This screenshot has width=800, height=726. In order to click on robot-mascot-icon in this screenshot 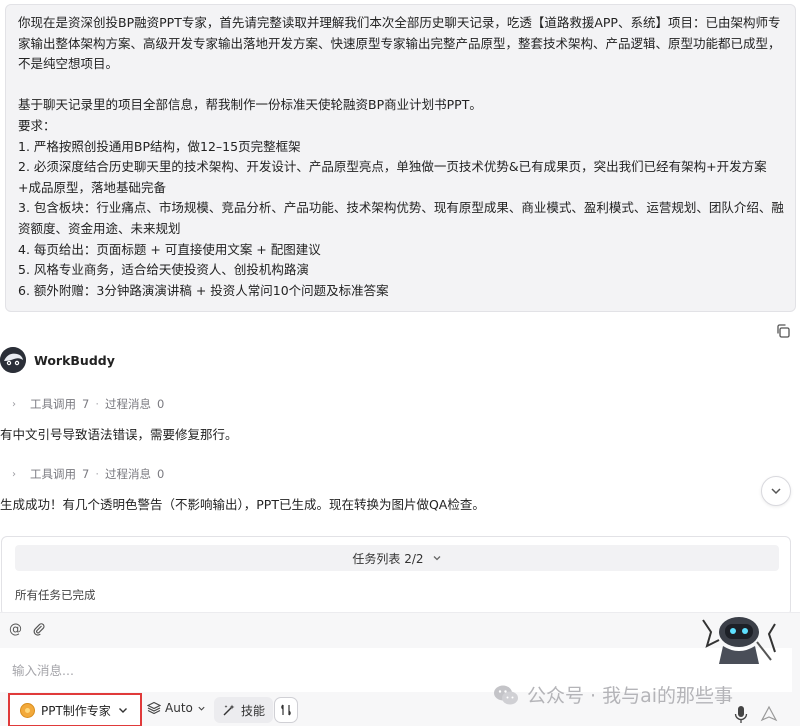, I will do `click(739, 640)`.